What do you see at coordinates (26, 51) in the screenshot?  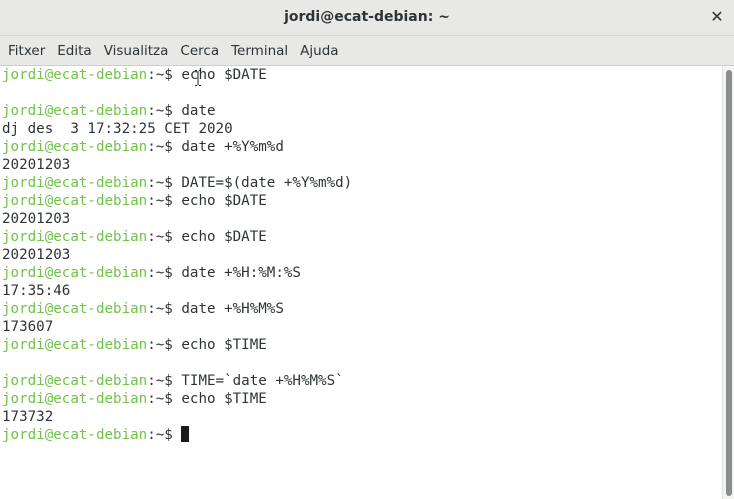 I see `menu-fitxer: Fitxer` at bounding box center [26, 51].